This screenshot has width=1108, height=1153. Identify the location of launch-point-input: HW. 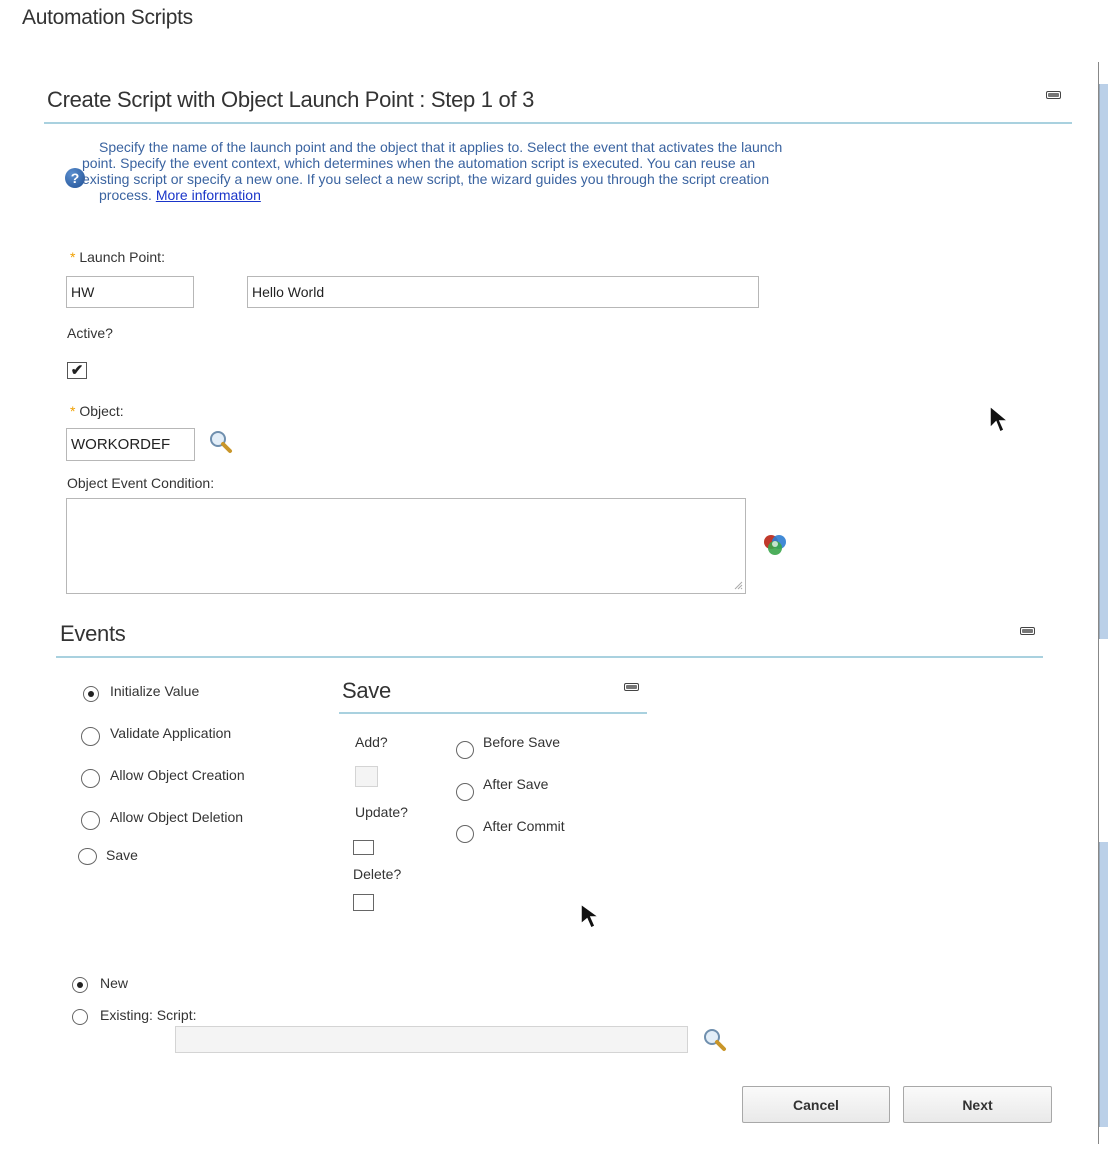
(130, 292).